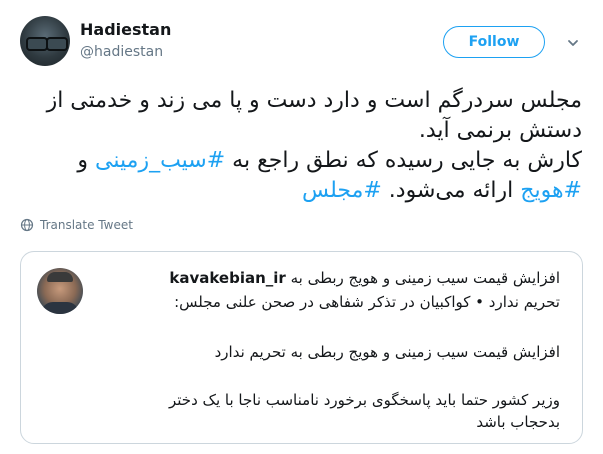 The image size is (603, 454). Describe the element at coordinates (37, 44) in the screenshot. I see `avatar-glasses-left` at that location.